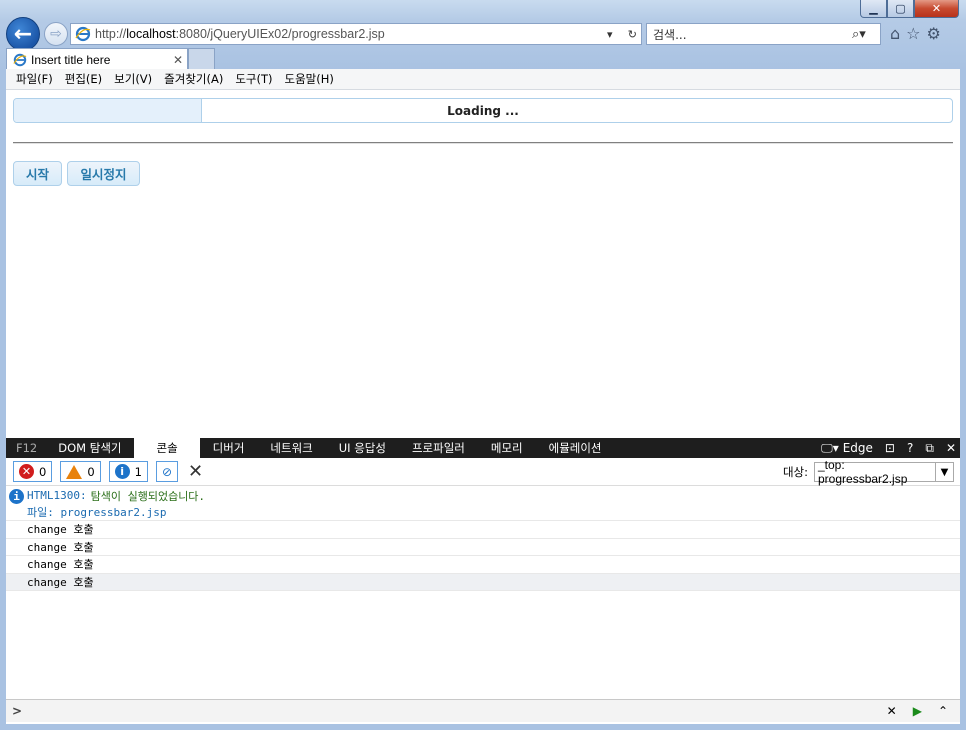 The width and height of the screenshot is (966, 730). I want to click on target-selector: 대상: _top: progressbar2.jsp ▼, so click(868, 472).